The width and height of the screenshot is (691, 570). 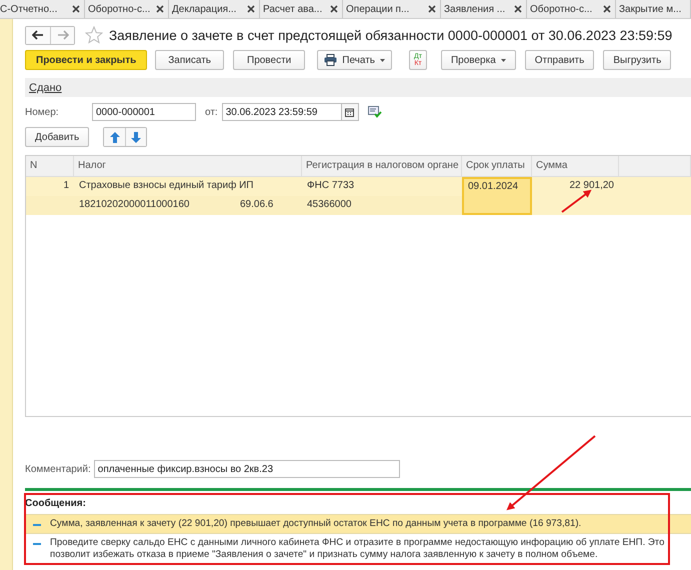 What do you see at coordinates (497, 196) in the screenshot?
I see `table-cell: 09.01.2024` at bounding box center [497, 196].